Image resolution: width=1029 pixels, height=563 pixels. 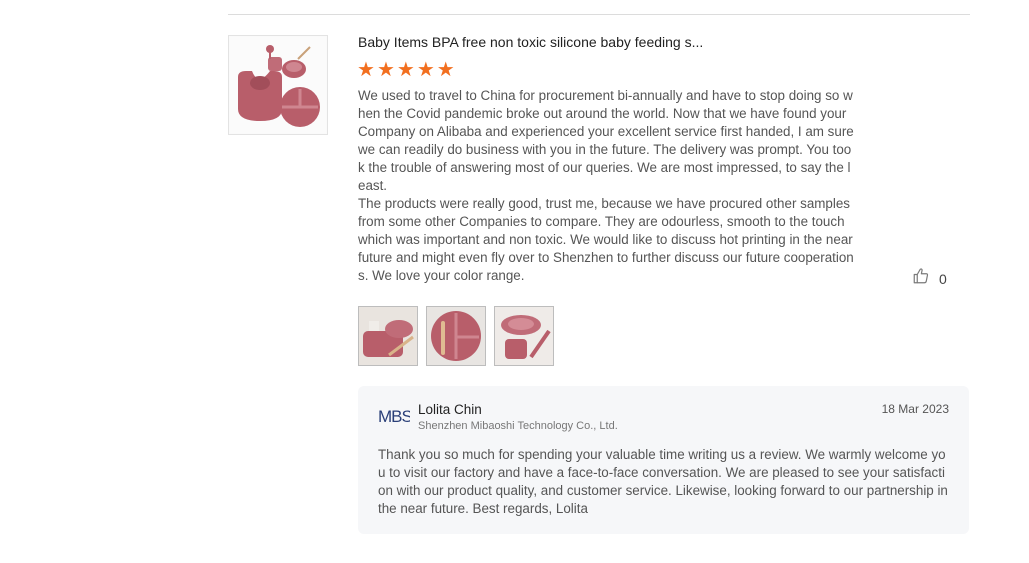 I want to click on like-count: 0, so click(x=943, y=278).